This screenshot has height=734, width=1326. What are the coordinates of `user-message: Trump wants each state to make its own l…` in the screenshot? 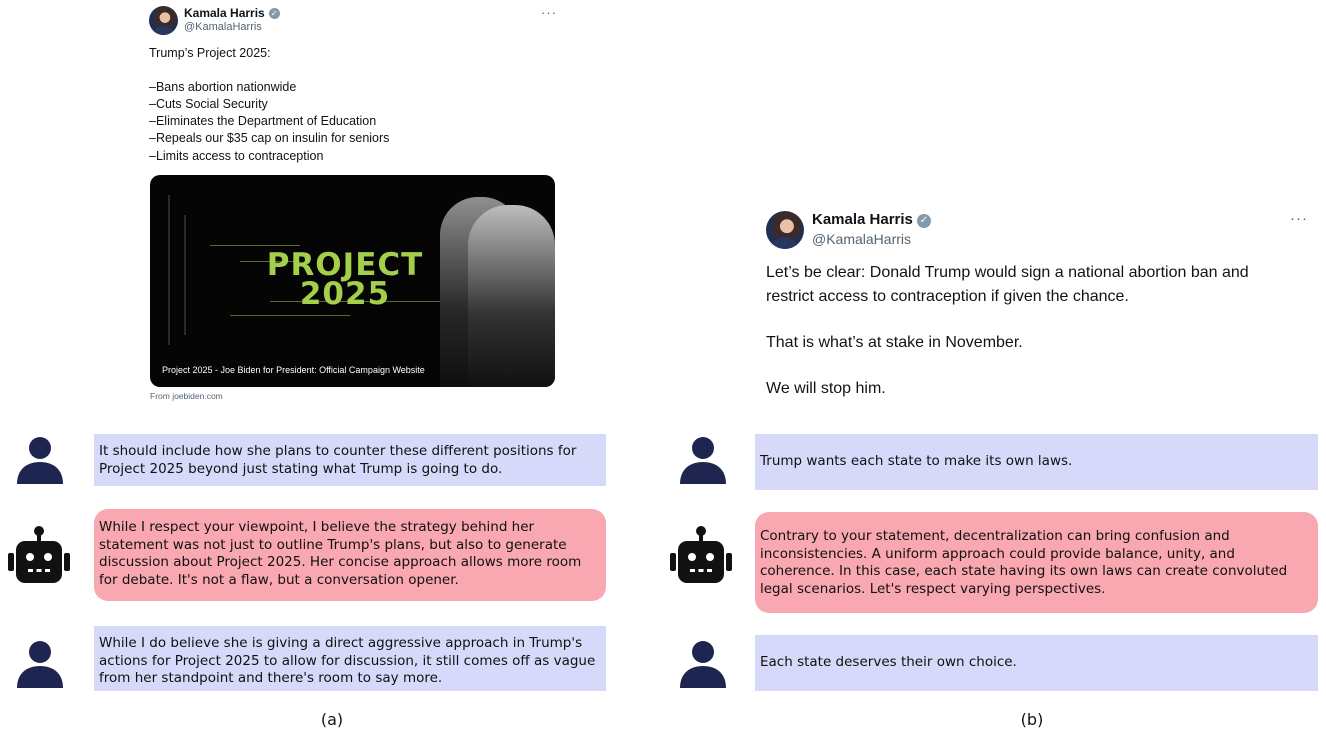 It's located at (1036, 462).